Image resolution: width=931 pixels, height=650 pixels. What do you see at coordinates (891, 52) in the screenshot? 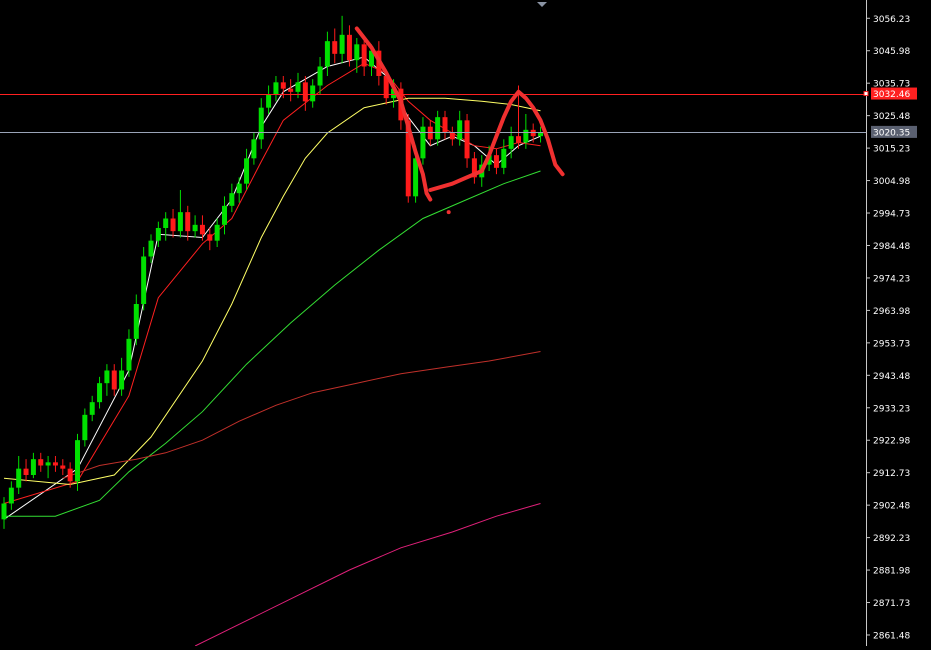
I see `y-tick-label: 3045.98` at bounding box center [891, 52].